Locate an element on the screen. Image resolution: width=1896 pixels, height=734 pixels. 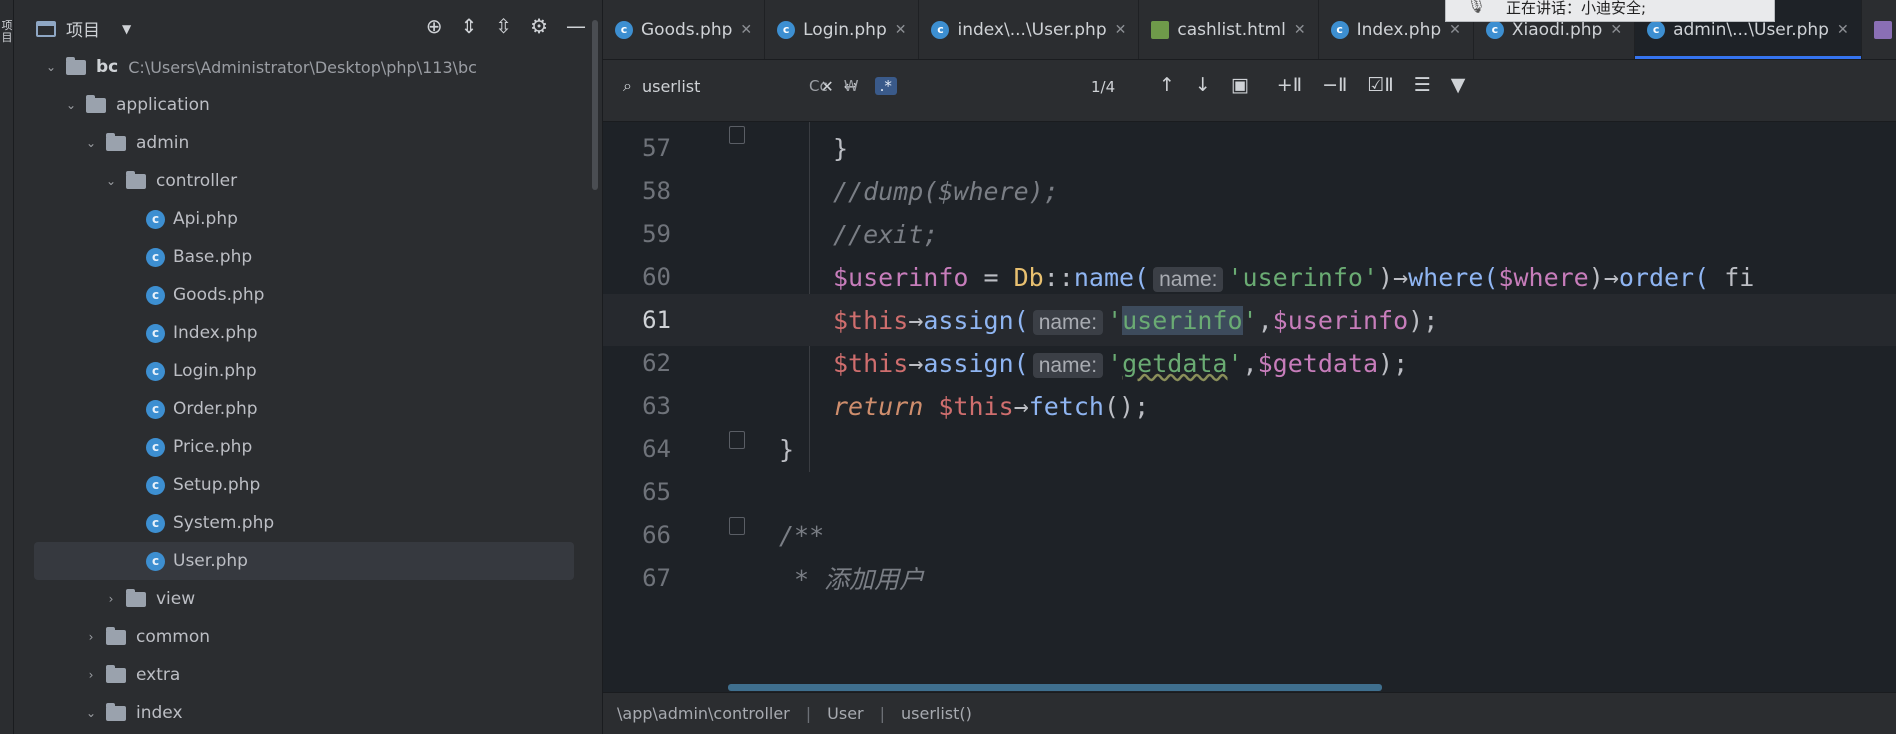
tree-item-label: extra is located at coordinates (158, 675).